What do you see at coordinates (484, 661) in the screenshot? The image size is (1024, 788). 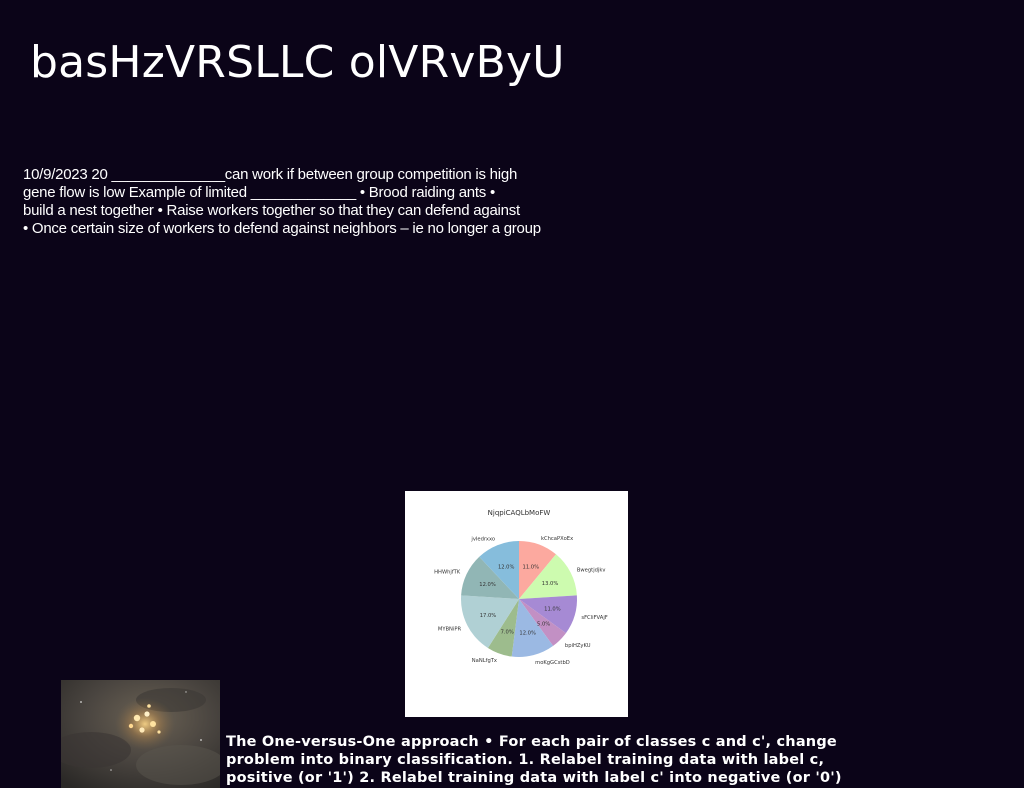 I see `slice-category-label: NaNLfgTx` at bounding box center [484, 661].